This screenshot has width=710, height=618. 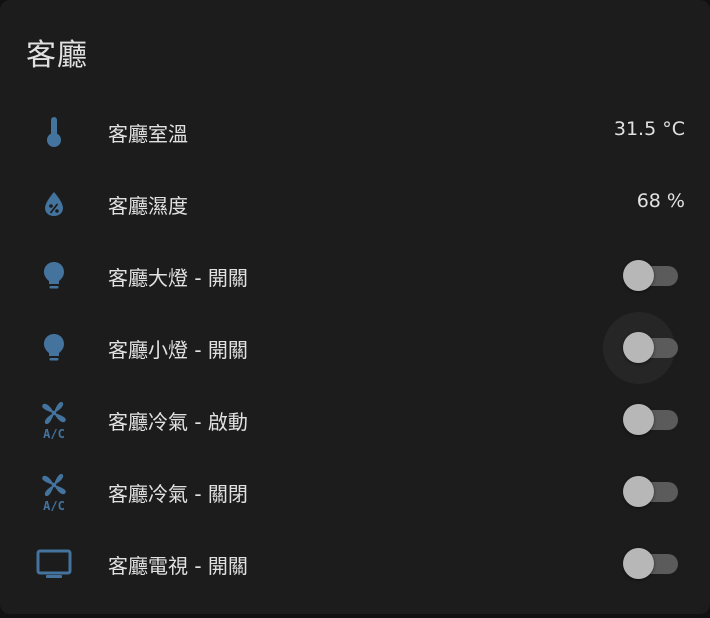 I want to click on entity-label: 客廳冷氣 - 啟動, so click(x=178, y=422).